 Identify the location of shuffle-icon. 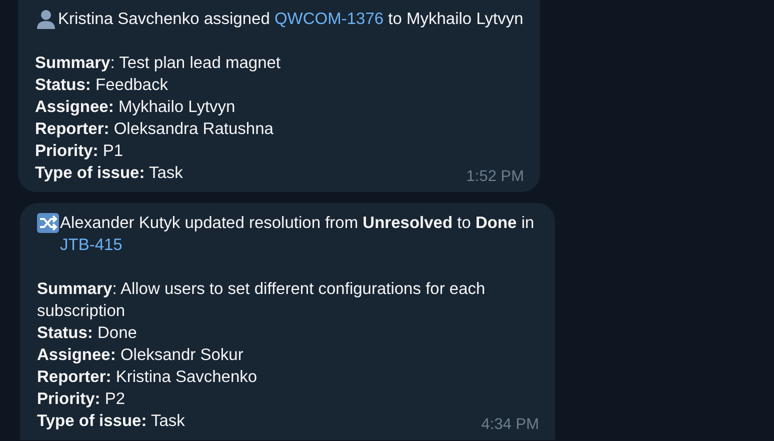
(48, 223).